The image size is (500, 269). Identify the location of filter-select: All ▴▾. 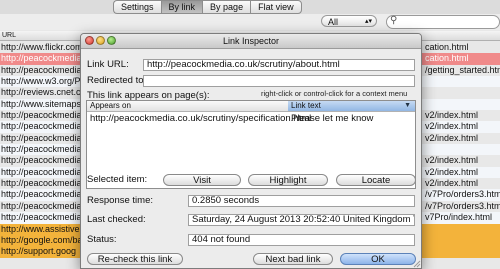
(349, 21).